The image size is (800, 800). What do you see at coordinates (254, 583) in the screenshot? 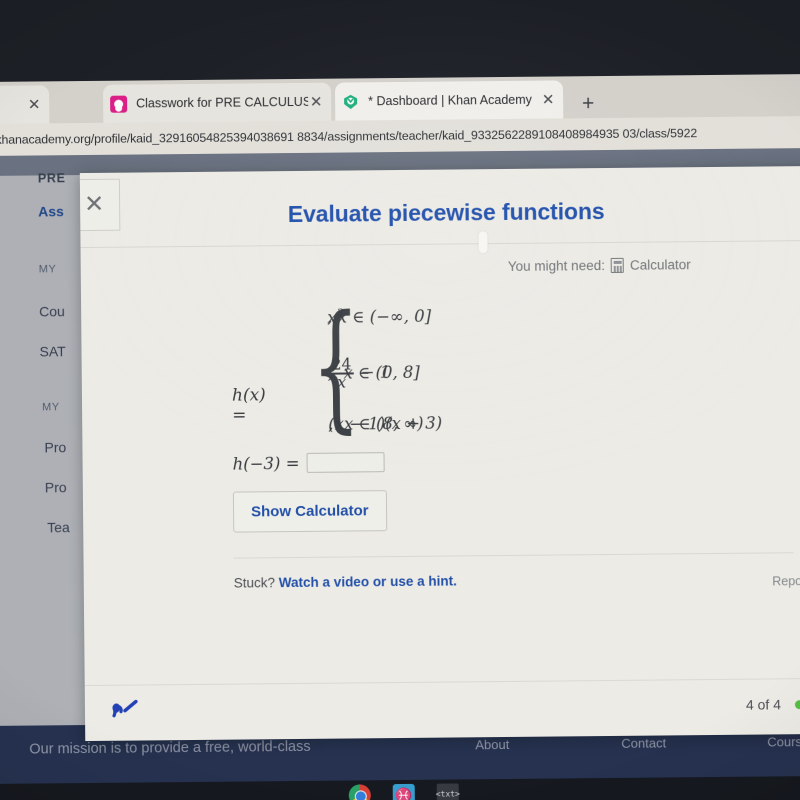
I see `stuck-label: Stuck?` at bounding box center [254, 583].